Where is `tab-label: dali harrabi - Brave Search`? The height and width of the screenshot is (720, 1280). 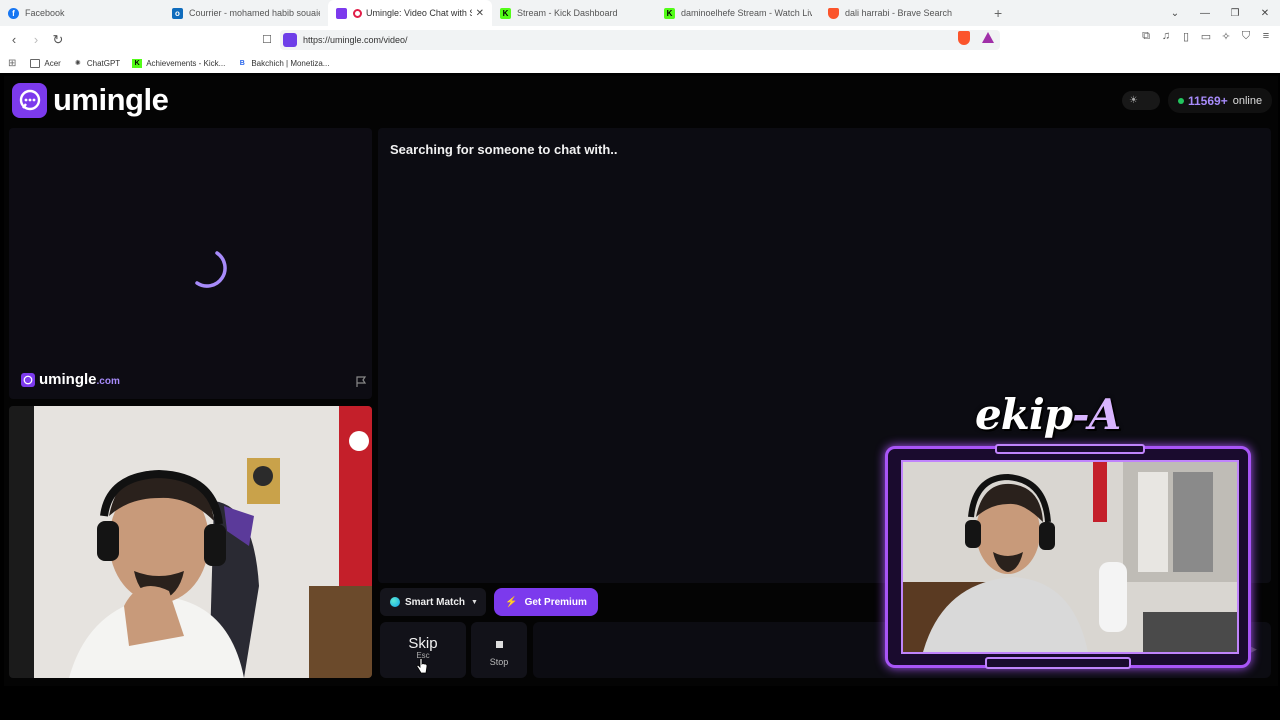 tab-label: dali harrabi - Brave Search is located at coordinates (899, 13).